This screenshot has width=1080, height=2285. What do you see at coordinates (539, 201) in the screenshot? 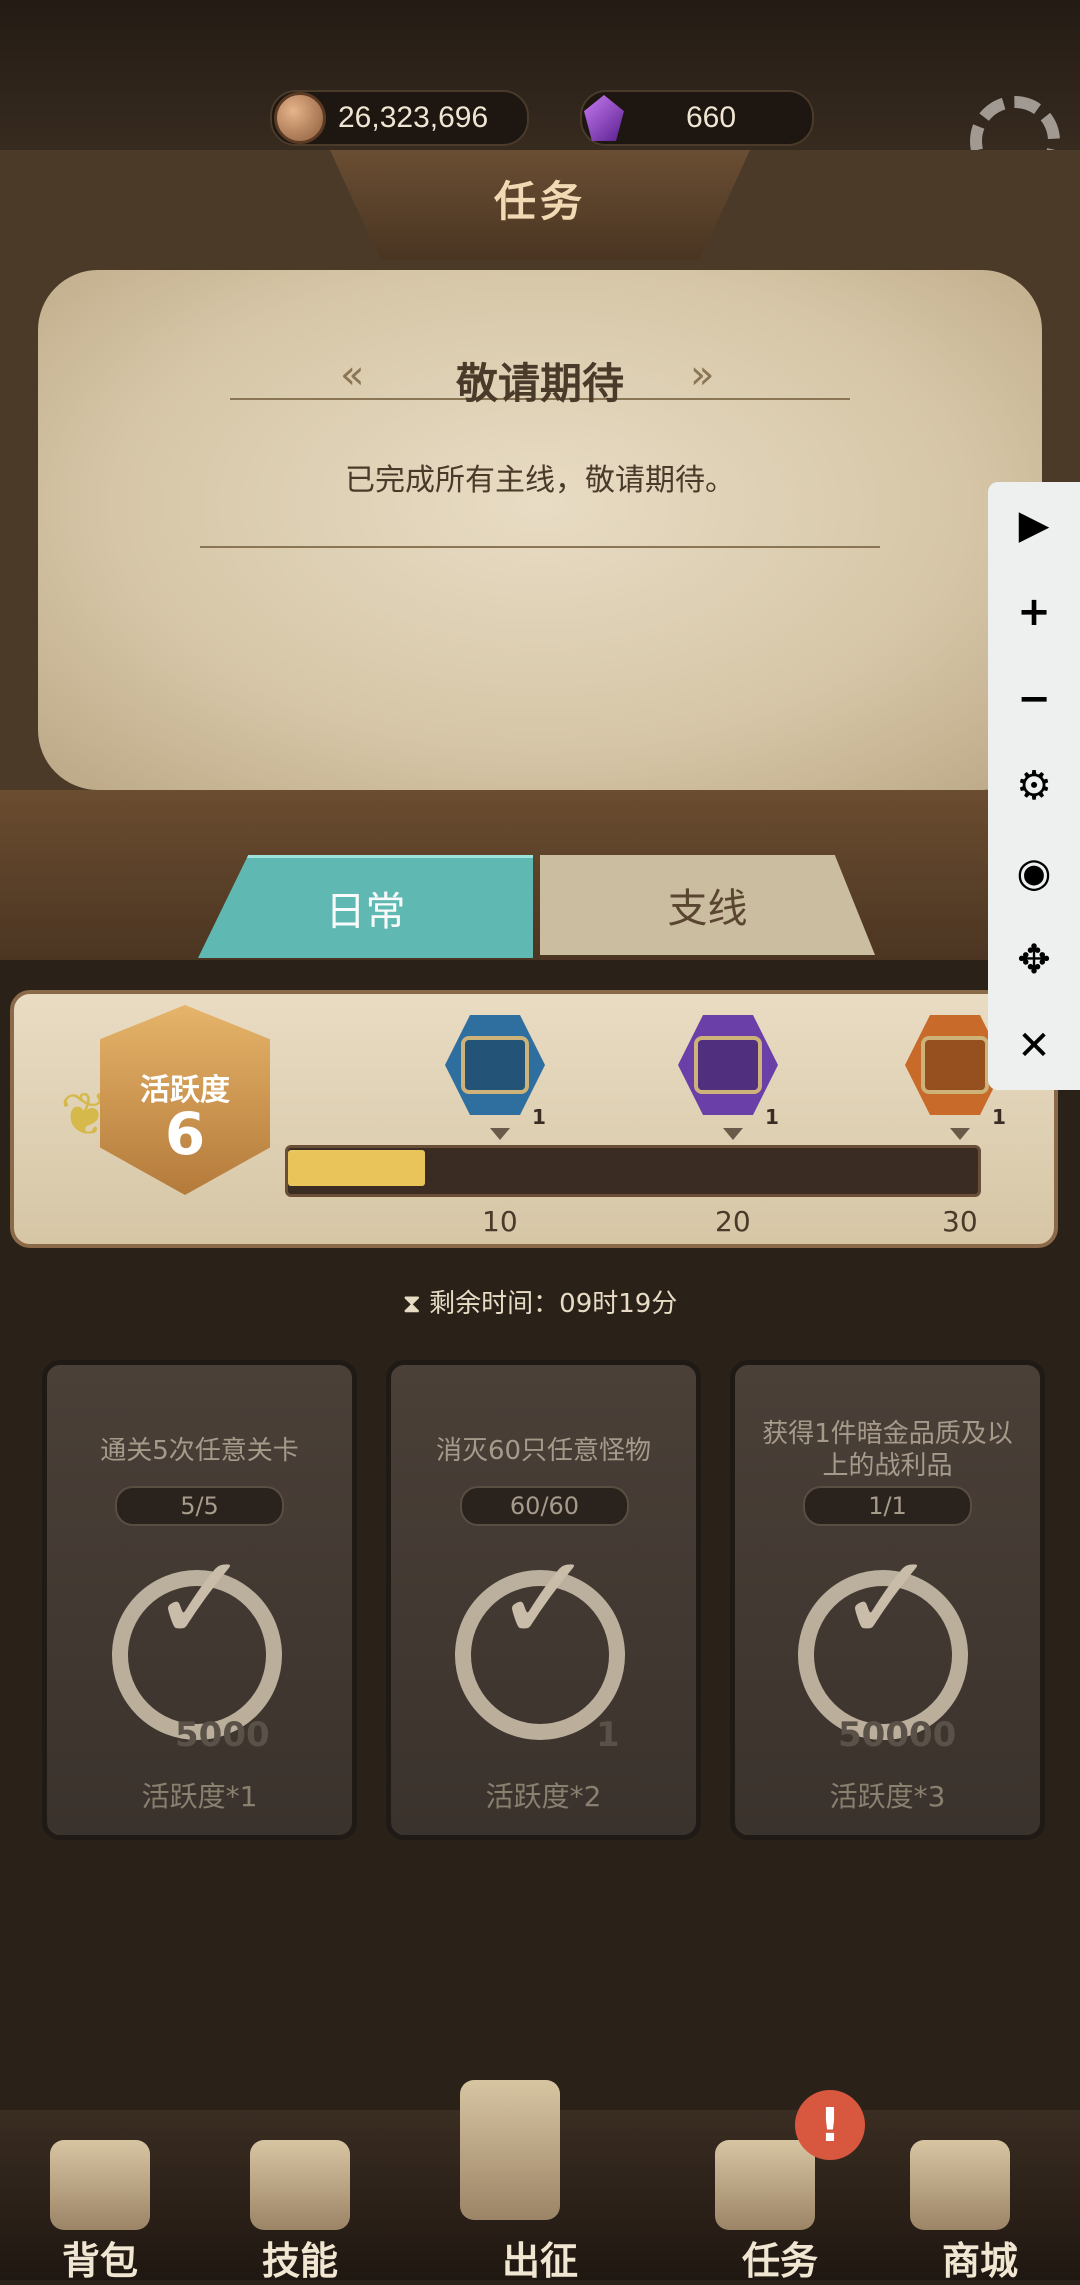
I see `page-title: 任务` at bounding box center [539, 201].